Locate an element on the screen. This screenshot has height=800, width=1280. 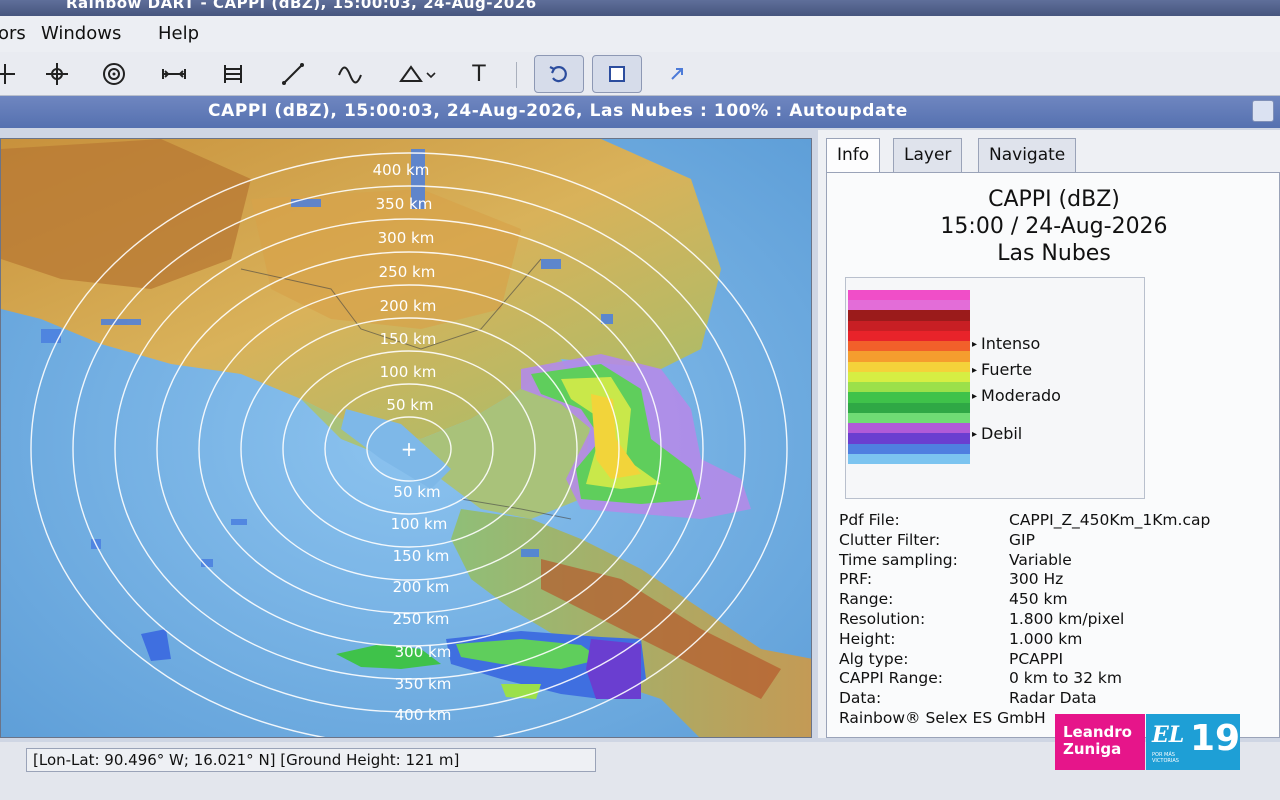
grid-icon is located at coordinates (233, 74).